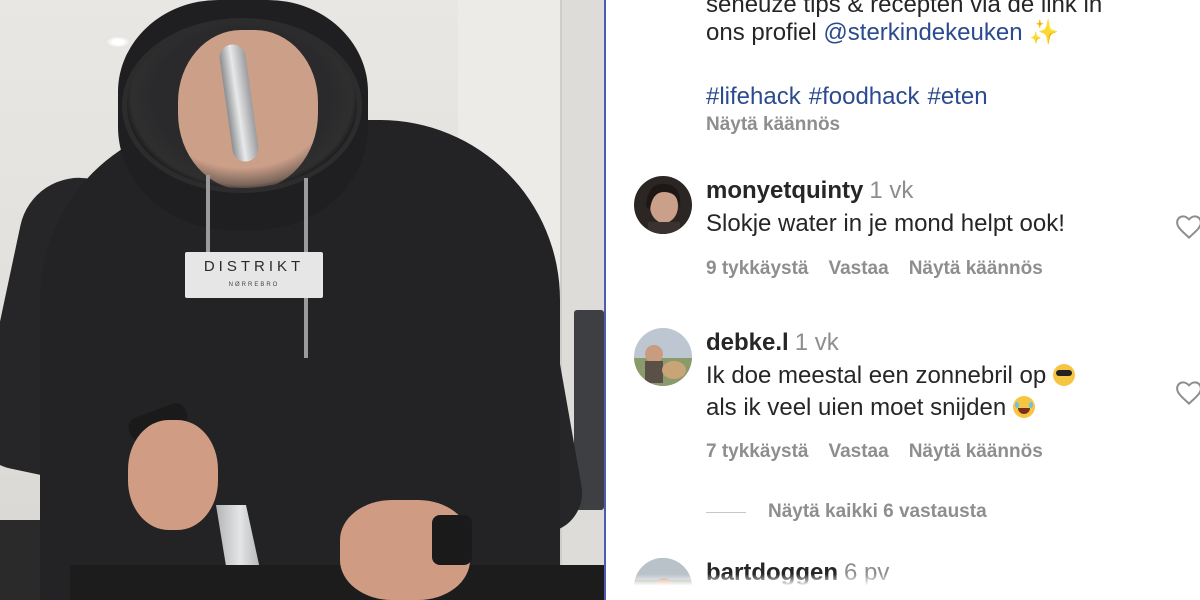  Describe the element at coordinates (757, 268) in the screenshot. I see `comment-likes-count: 9 tykkäystä` at that location.